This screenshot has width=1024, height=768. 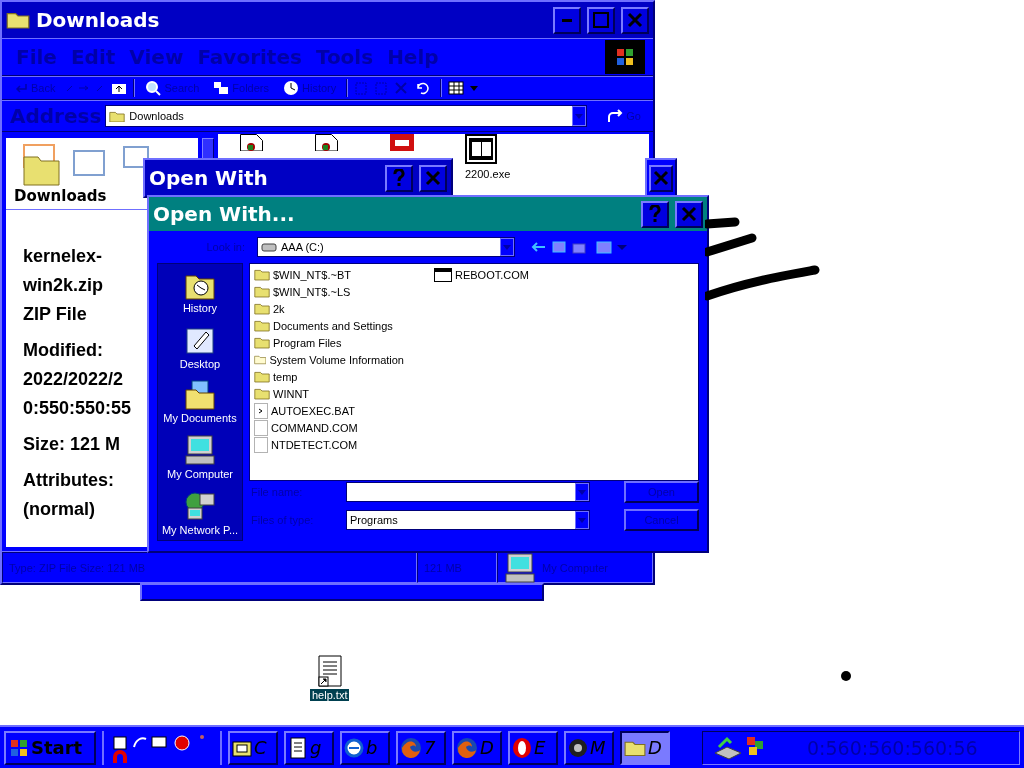 What do you see at coordinates (329, 359) in the screenshot?
I see `directory-entry: System Volume Information` at bounding box center [329, 359].